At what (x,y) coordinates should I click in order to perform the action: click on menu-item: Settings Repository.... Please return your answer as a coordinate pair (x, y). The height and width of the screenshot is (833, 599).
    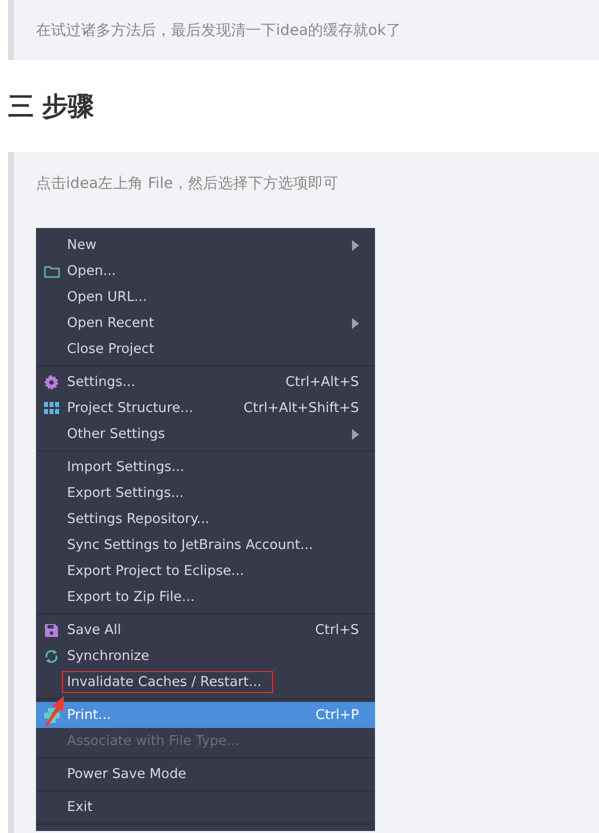
    Looking at the image, I should click on (205, 519).